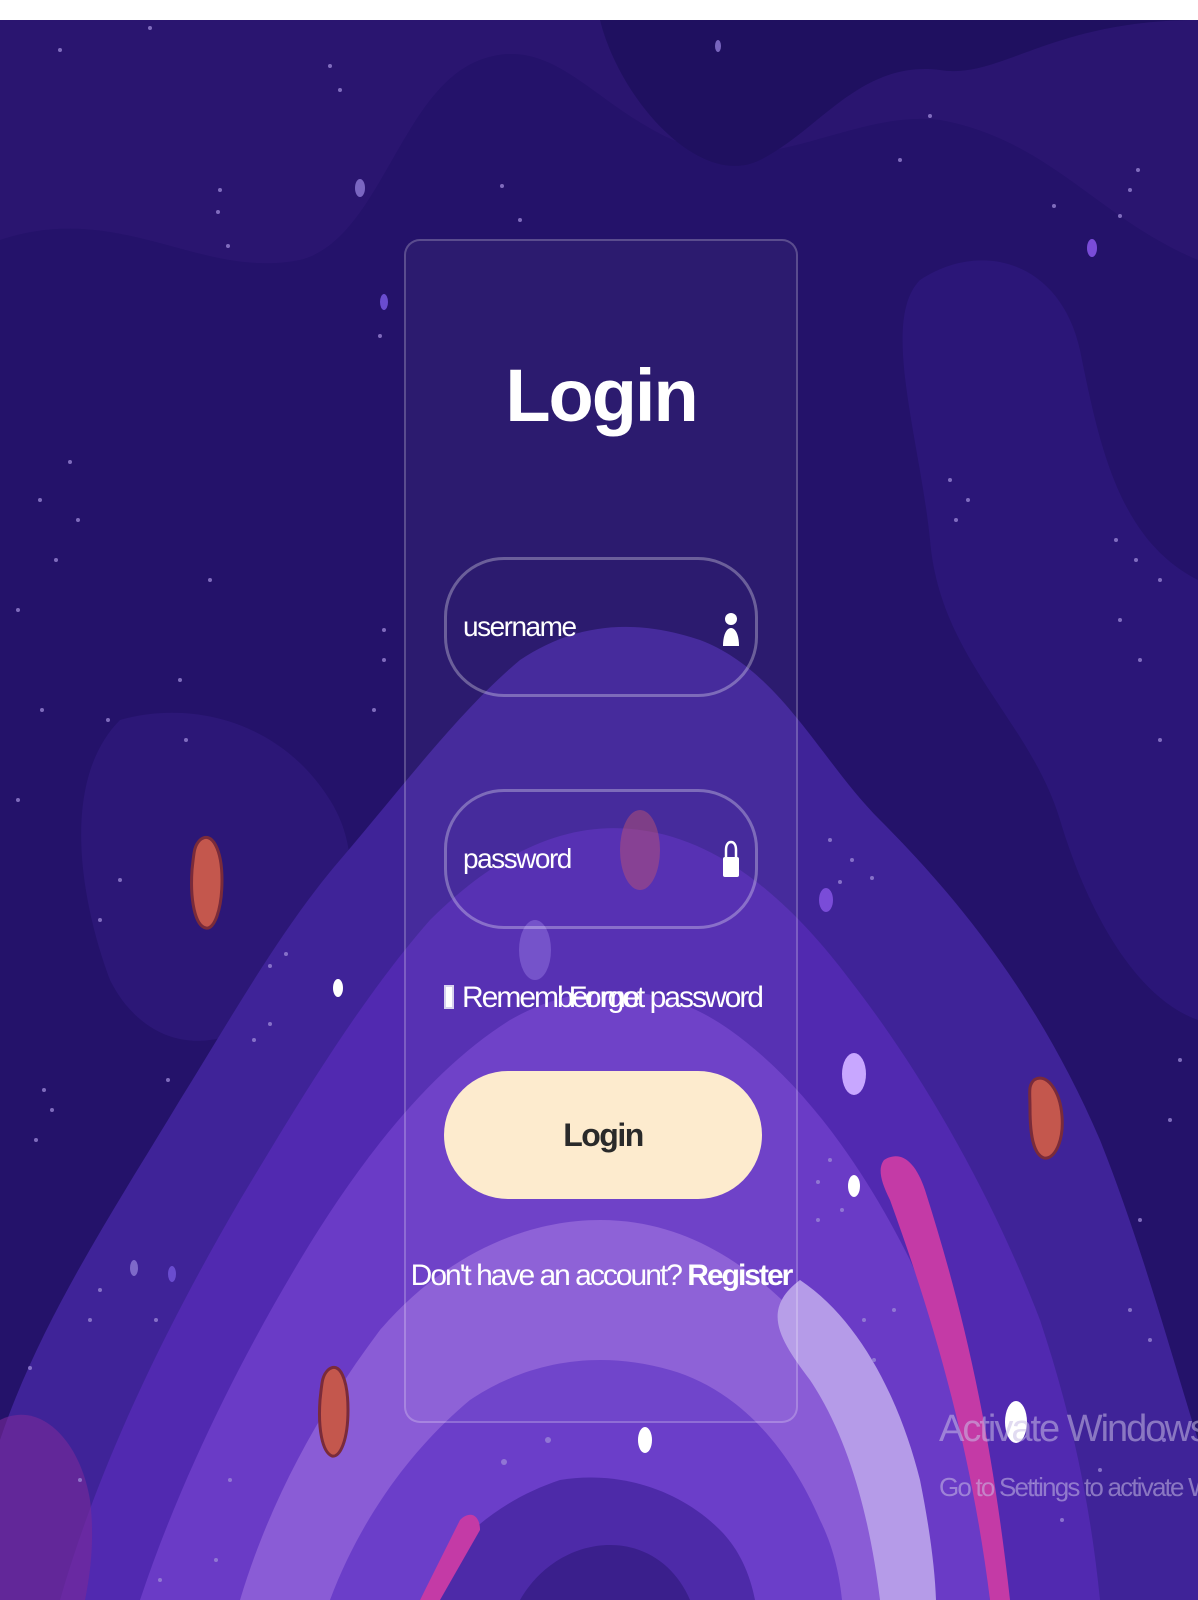 The width and height of the screenshot is (1198, 1600). I want to click on remember-row: Remember me Forgot password, so click(604, 999).